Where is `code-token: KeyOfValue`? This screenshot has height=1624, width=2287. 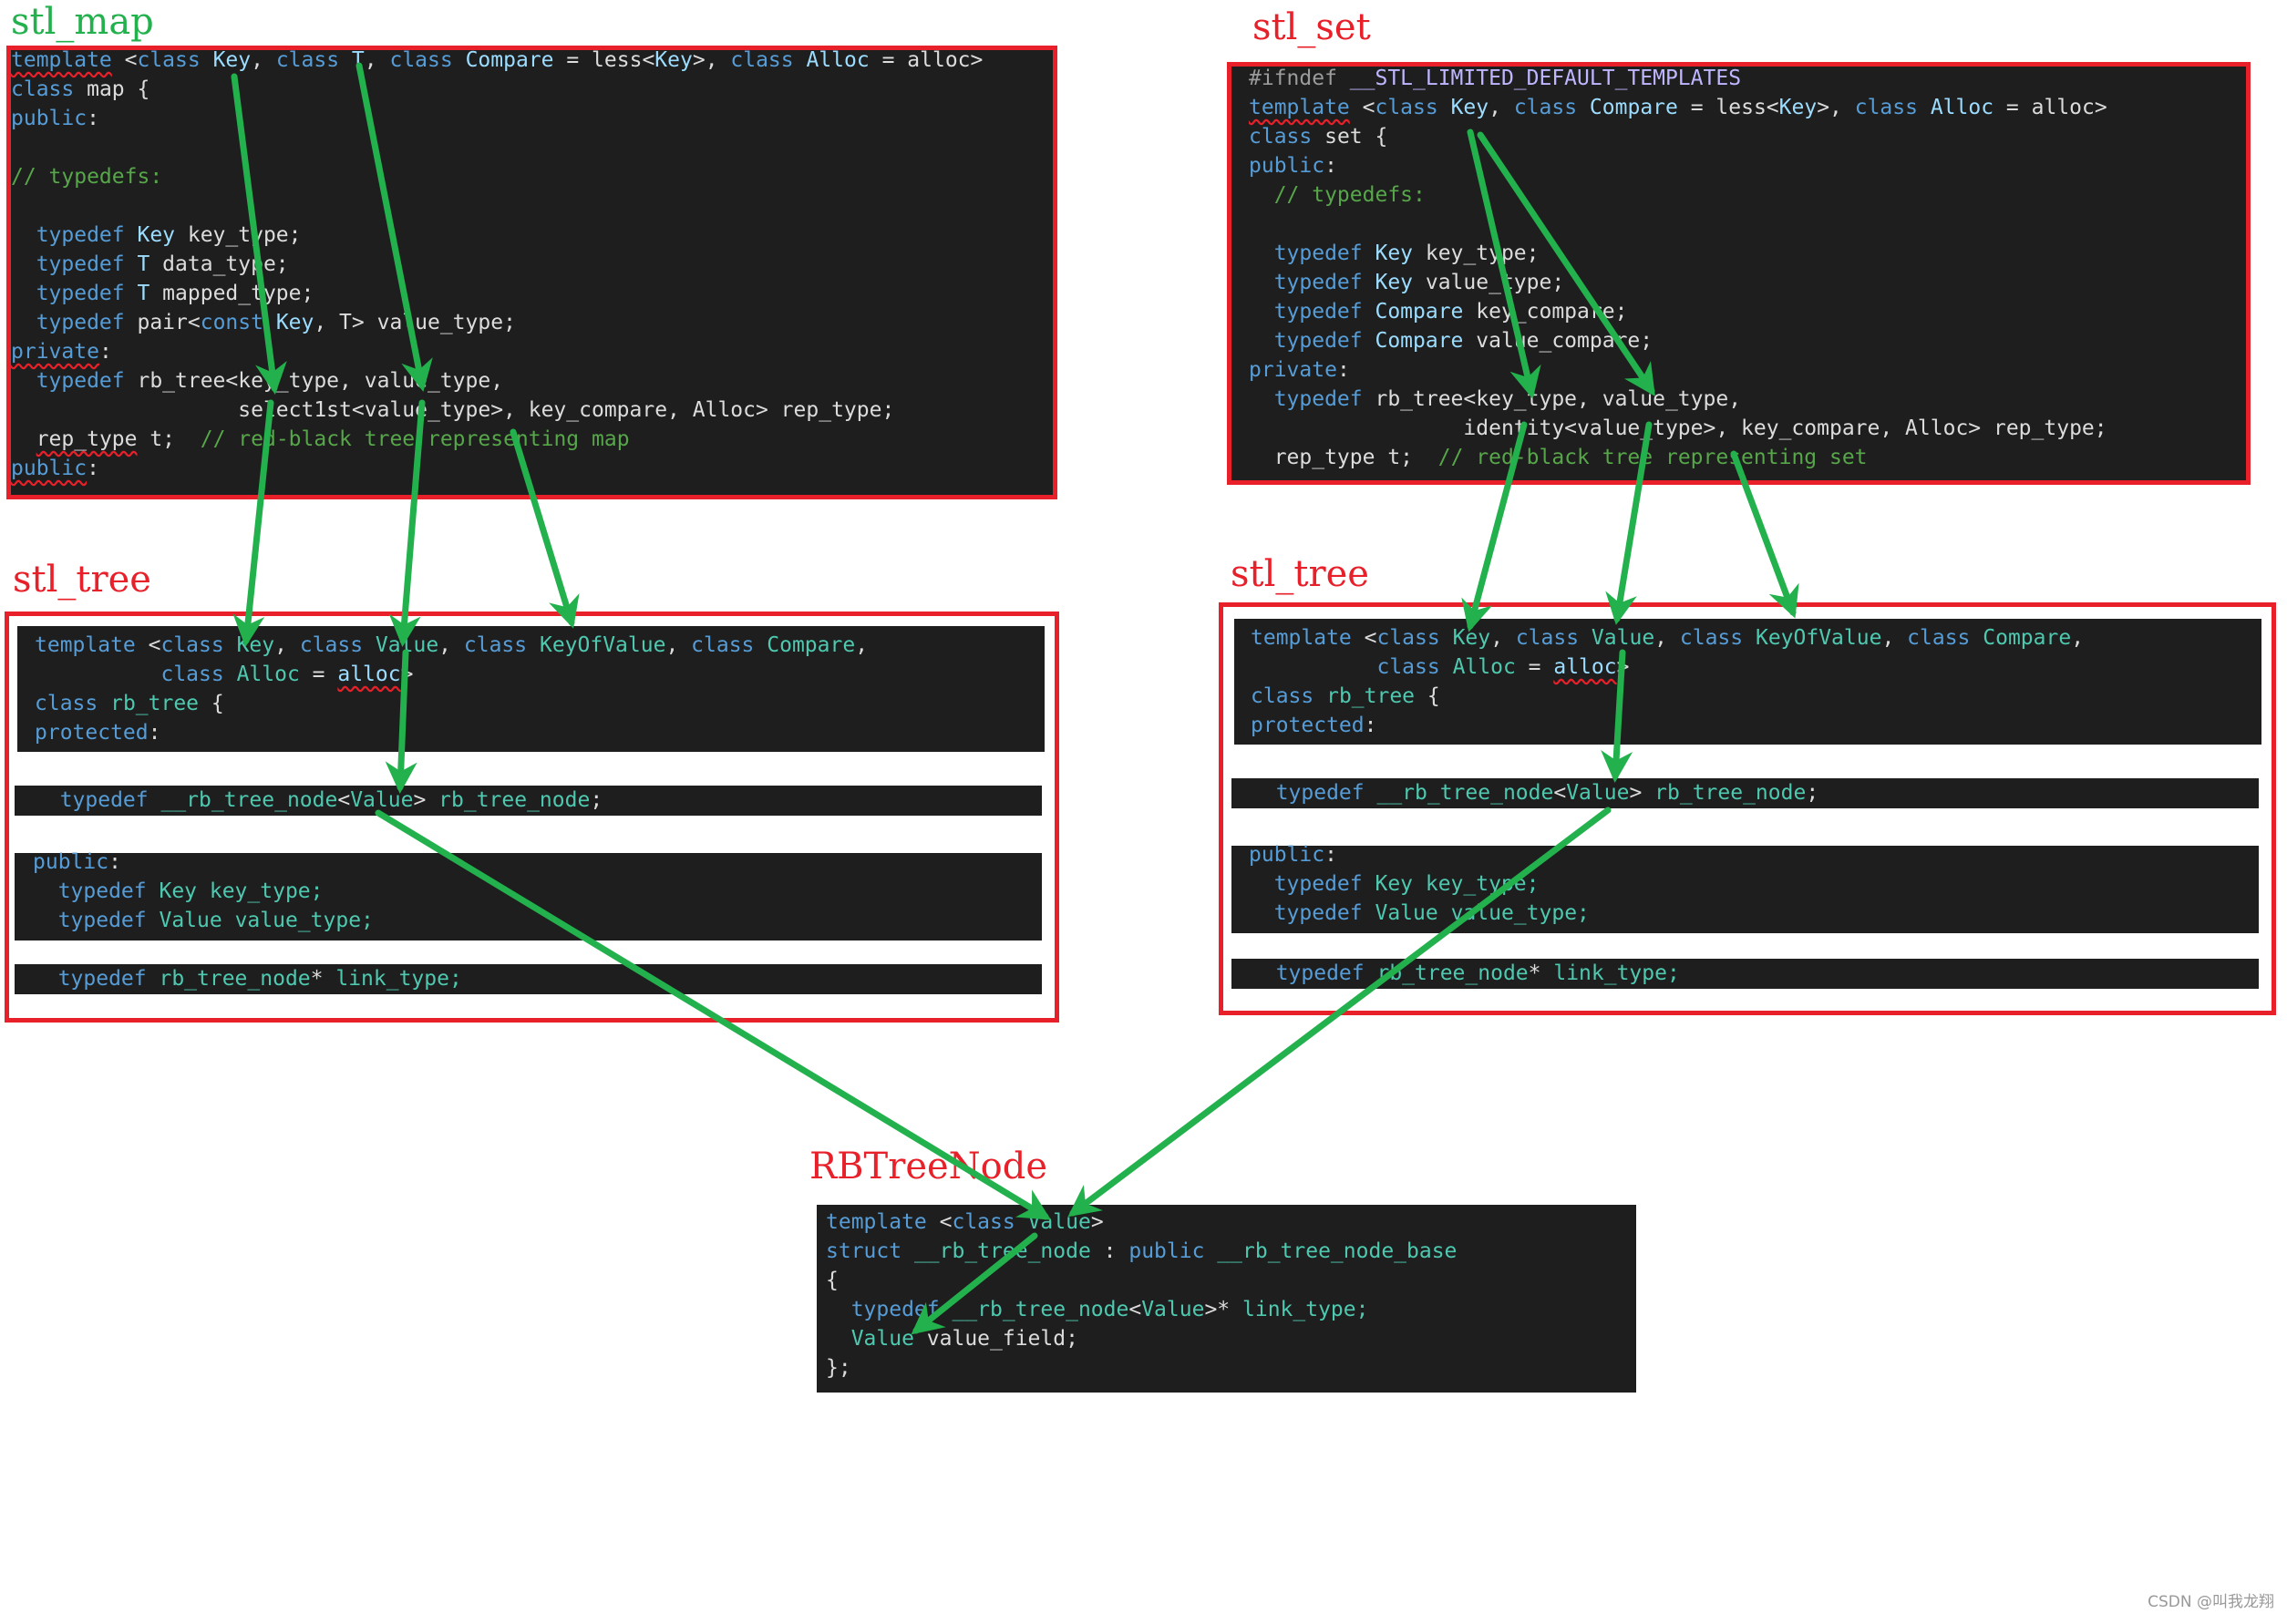
code-token: KeyOfValue is located at coordinates (1812, 638).